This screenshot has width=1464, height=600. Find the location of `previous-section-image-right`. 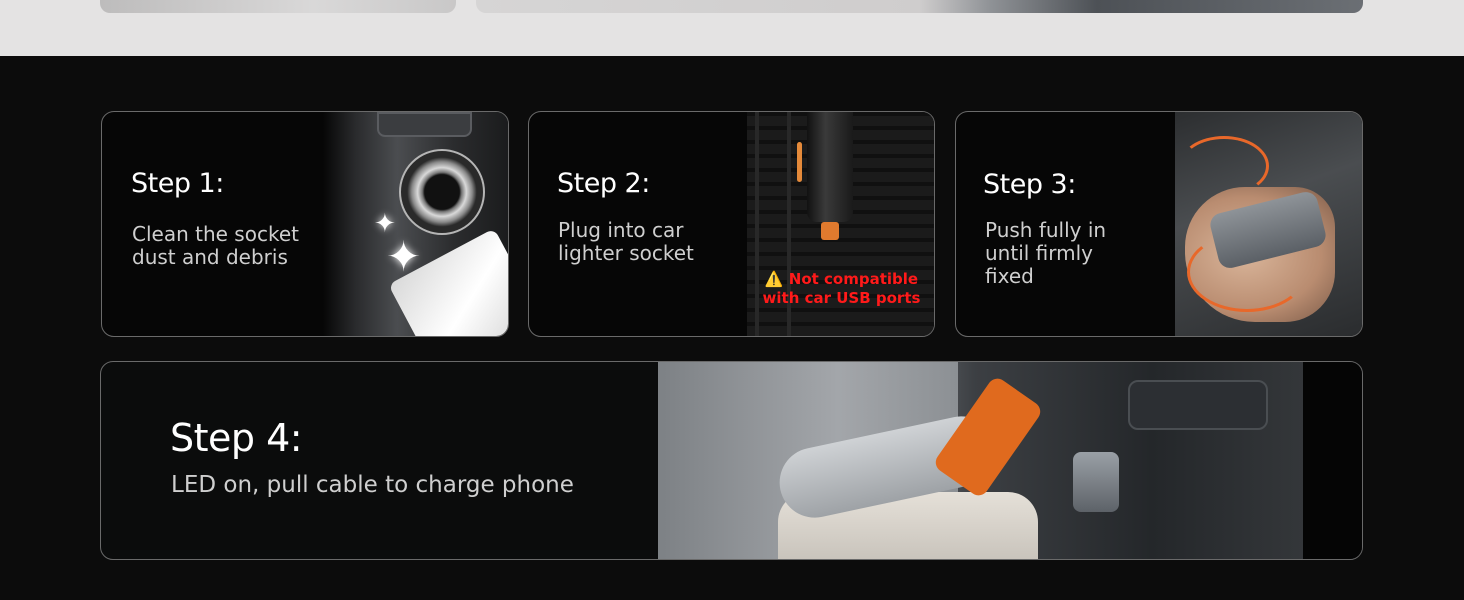

previous-section-image-right is located at coordinates (919, 6).